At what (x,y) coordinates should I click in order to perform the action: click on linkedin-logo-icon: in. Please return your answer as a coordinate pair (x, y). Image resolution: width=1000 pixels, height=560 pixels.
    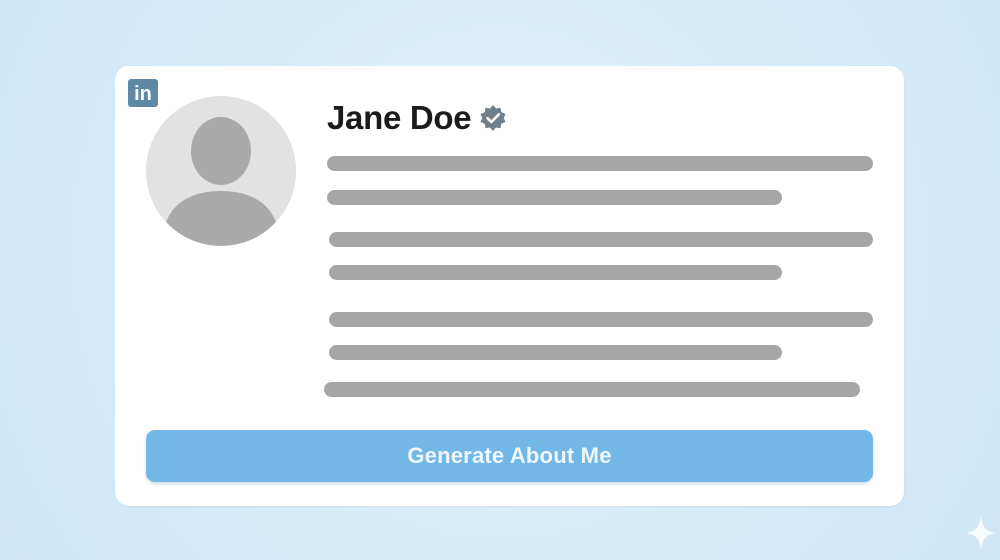
    Looking at the image, I should click on (143, 93).